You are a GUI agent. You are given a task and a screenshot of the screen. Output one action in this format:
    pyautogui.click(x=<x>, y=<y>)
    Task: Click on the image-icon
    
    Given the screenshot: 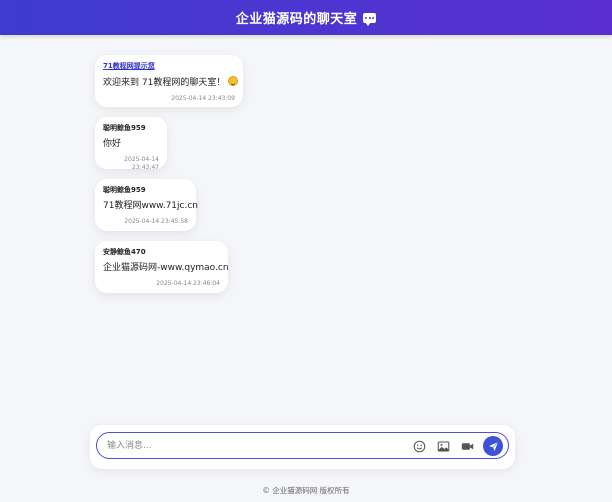 What is the action you would take?
    pyautogui.click(x=443, y=446)
    